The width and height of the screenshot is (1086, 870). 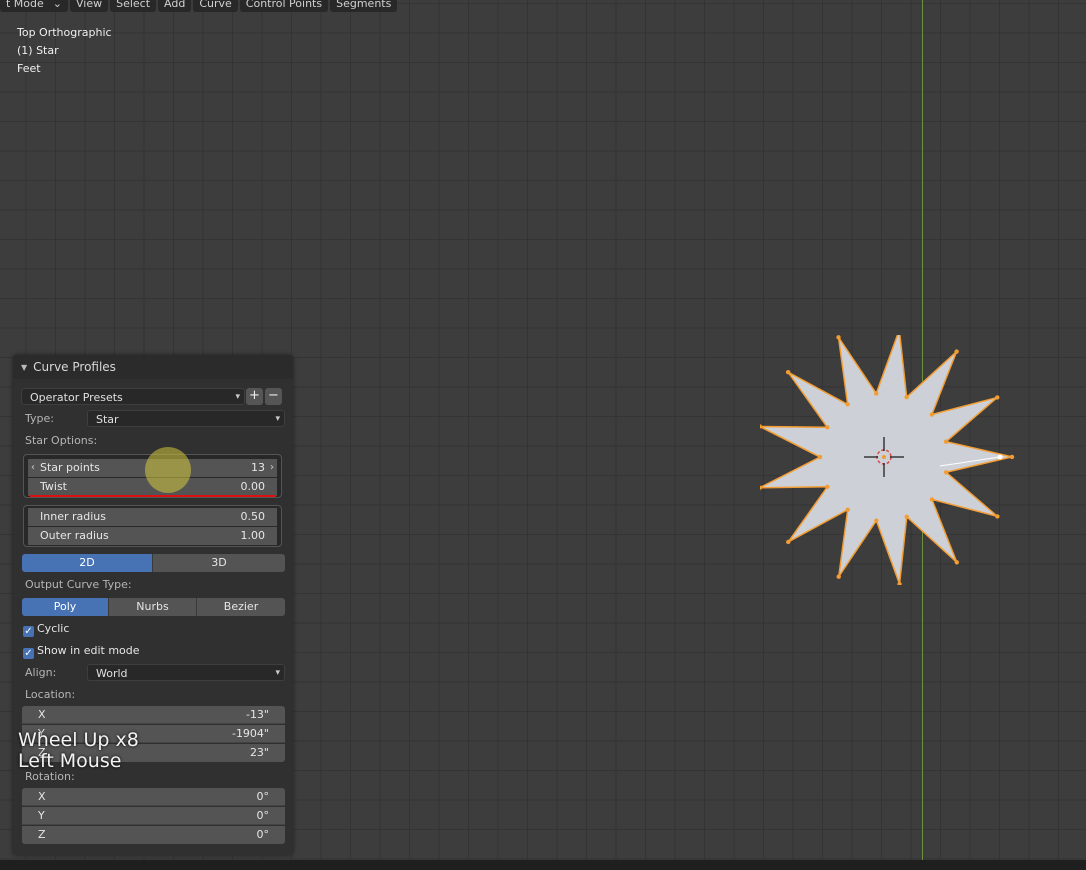 I want to click on mode-selector: t Mode ⌄, so click(x=34, y=6).